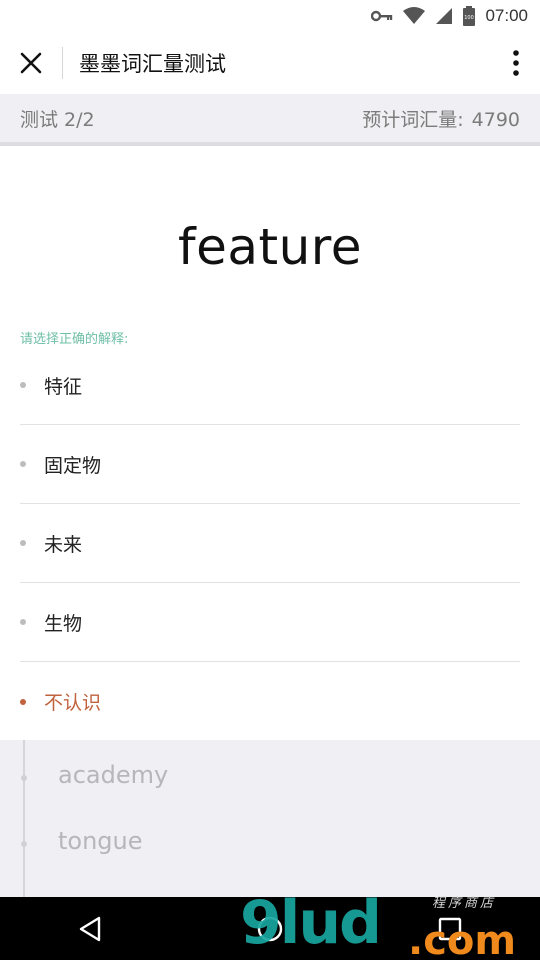 This screenshot has height=960, width=540. I want to click on more-vertical-icon, so click(516, 63).